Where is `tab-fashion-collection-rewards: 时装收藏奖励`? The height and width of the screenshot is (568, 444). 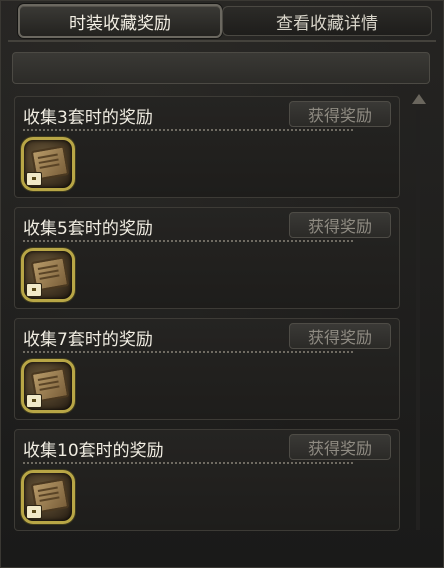
tab-fashion-collection-rewards: 时装收藏奖励 is located at coordinates (120, 21).